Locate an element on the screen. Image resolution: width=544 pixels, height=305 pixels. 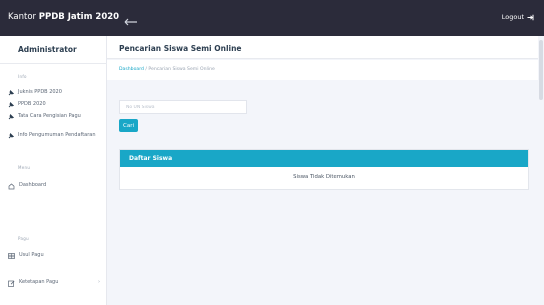
sidebar-item-dashboard: Dashboard is located at coordinates (56, 187).